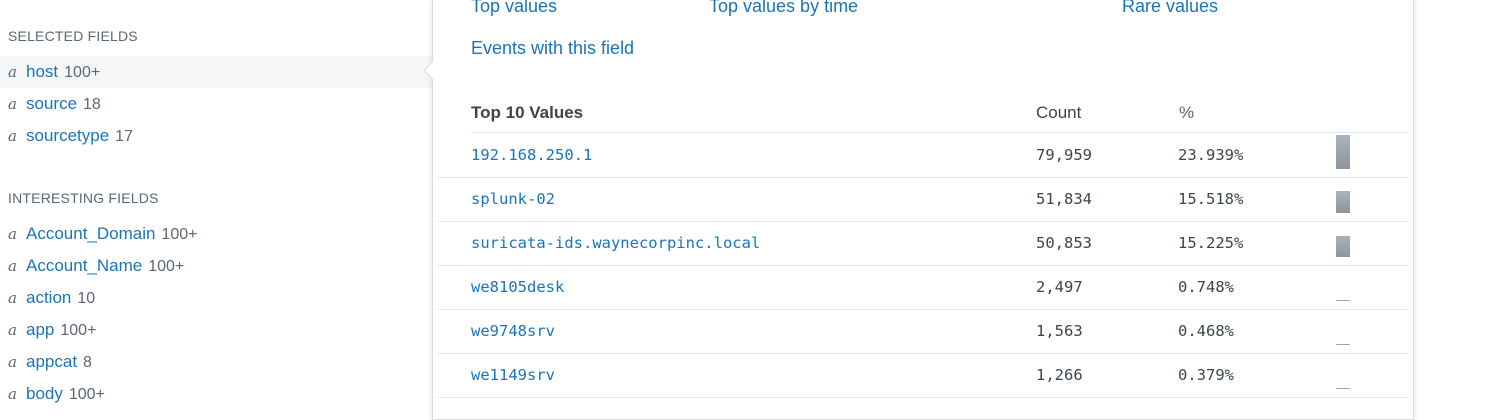 The height and width of the screenshot is (420, 1493). What do you see at coordinates (1187, 112) in the screenshot?
I see `percent-column-header: %` at bounding box center [1187, 112].